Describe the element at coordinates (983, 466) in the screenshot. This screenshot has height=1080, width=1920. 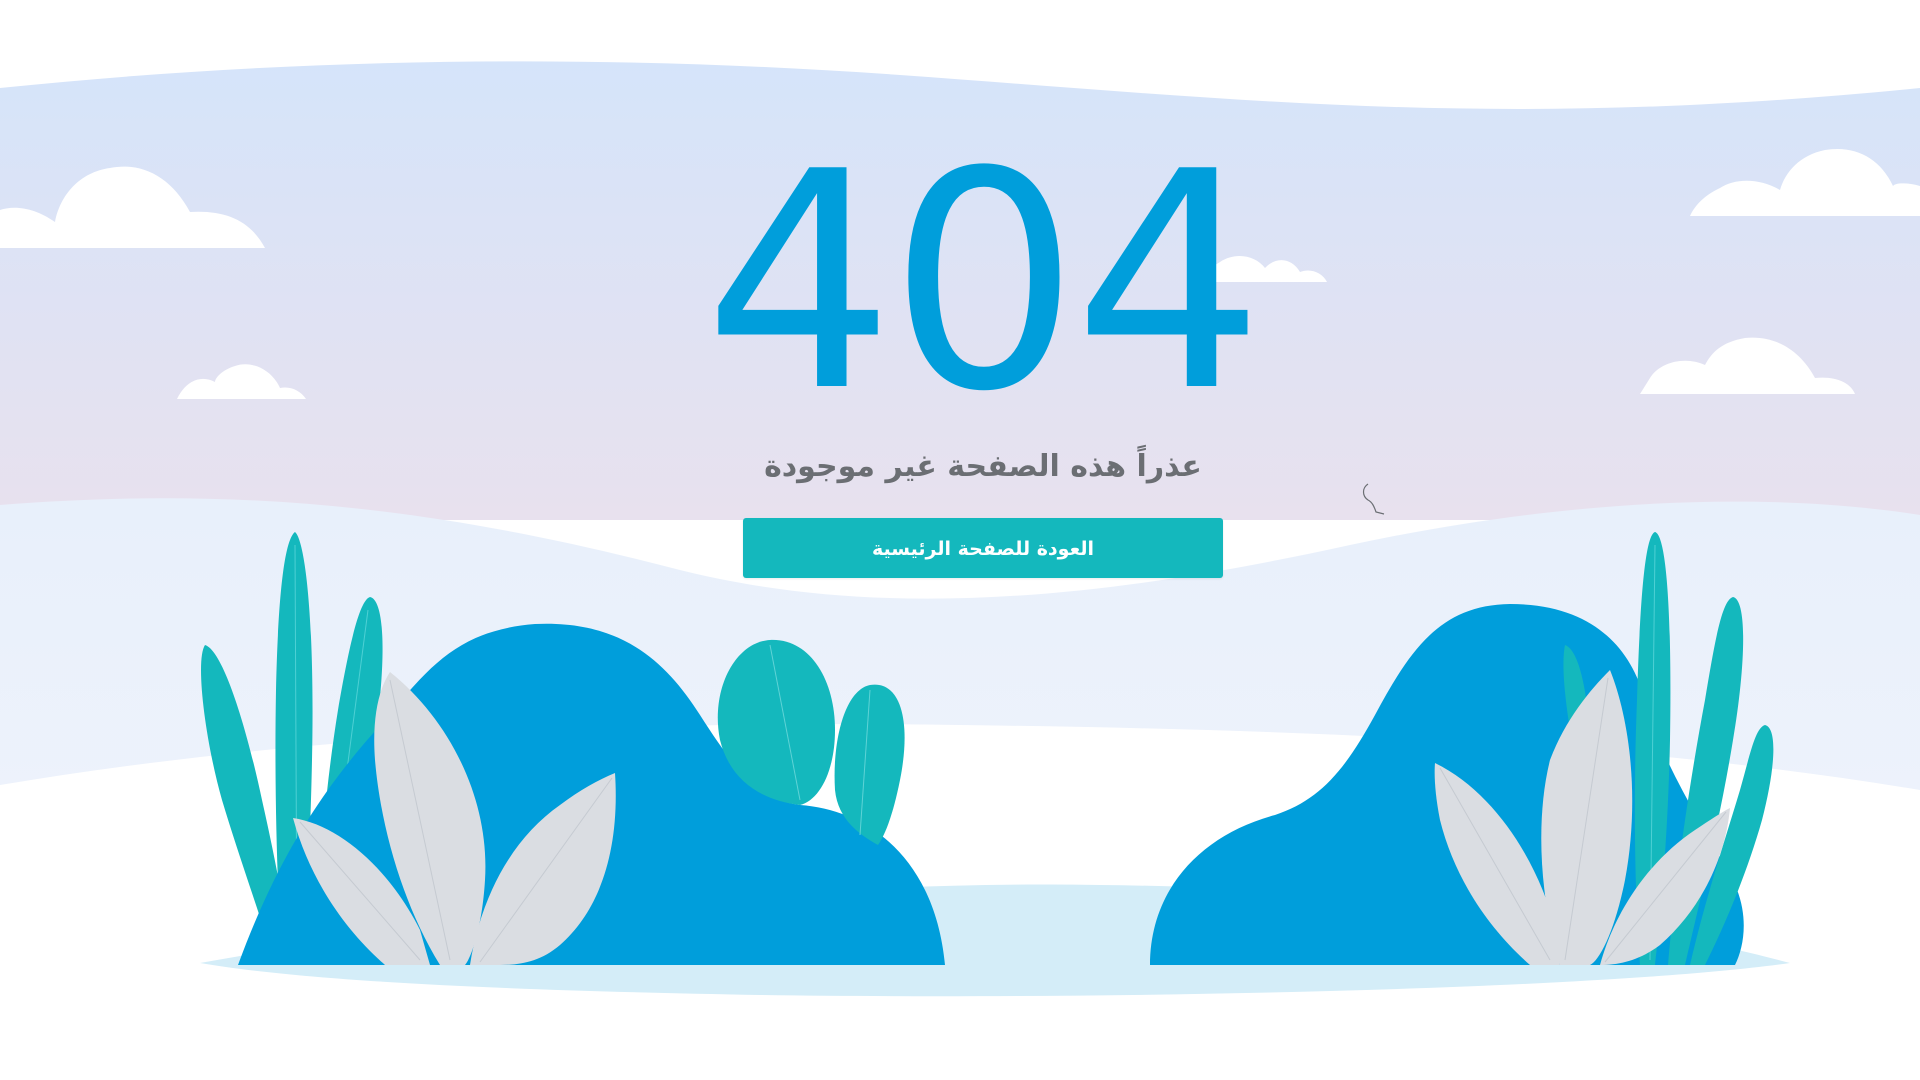
I see `error-message: عذراً هذه الصفحة غير موجودة` at that location.